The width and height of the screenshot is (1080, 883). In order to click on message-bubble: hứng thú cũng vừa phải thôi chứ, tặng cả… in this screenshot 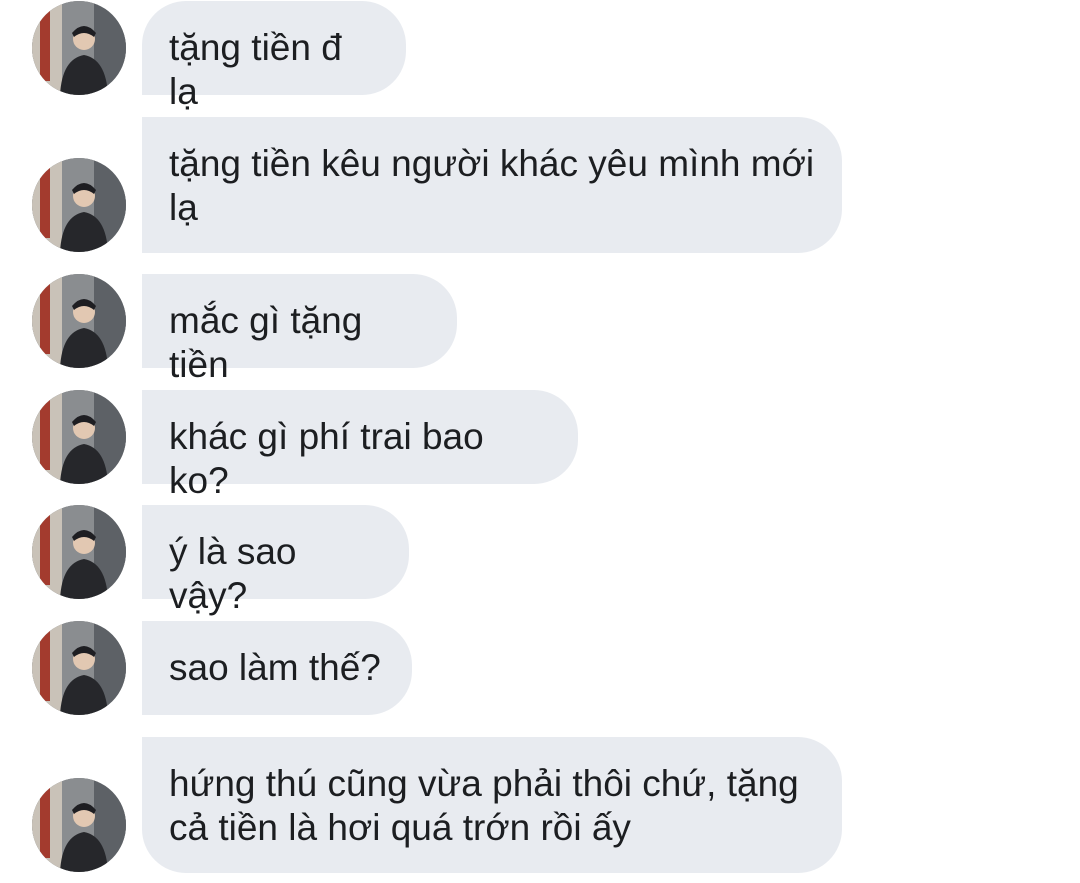, I will do `click(492, 805)`.